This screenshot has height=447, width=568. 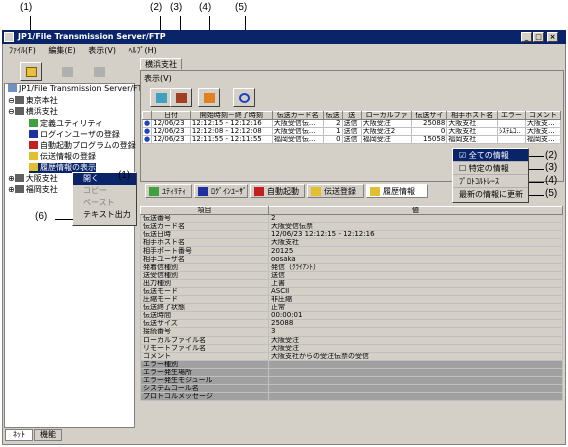 What do you see at coordinates (168, 191) in the screenshot?
I see `subtab-utility: ﾕﾃｨﾘﾃｨ` at bounding box center [168, 191].